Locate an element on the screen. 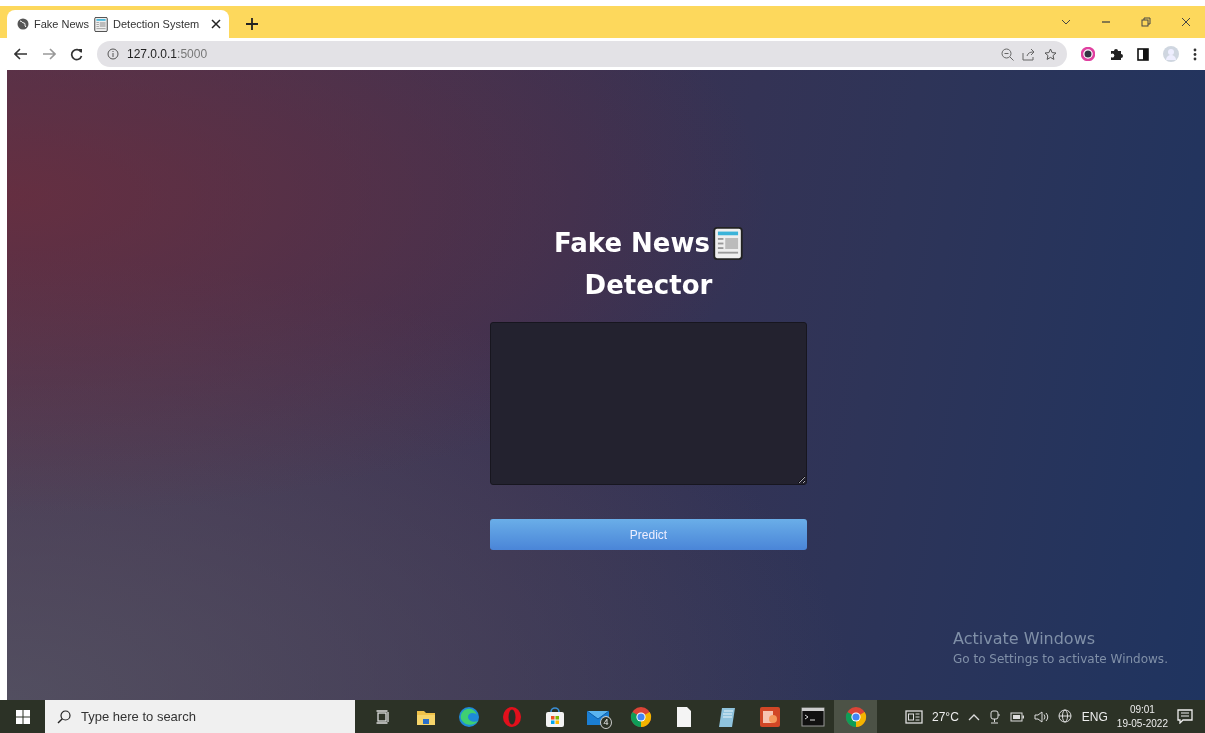 Image resolution: width=1205 pixels, height=733 pixels. browser-tab: Fake News Detection System is located at coordinates (118, 24).